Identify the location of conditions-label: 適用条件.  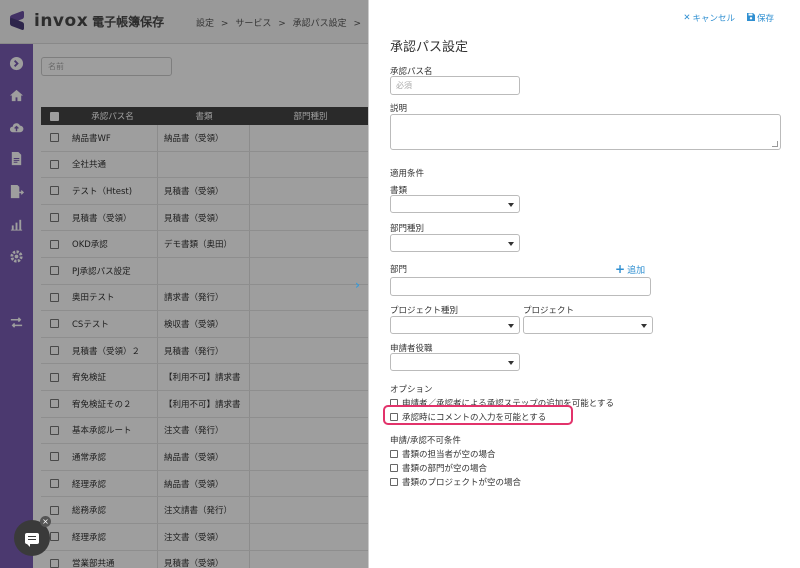
(407, 174).